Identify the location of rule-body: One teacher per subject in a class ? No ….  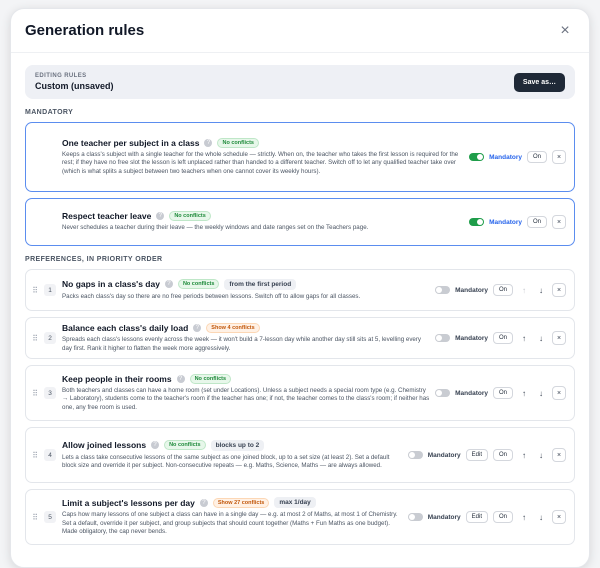
(265, 157).